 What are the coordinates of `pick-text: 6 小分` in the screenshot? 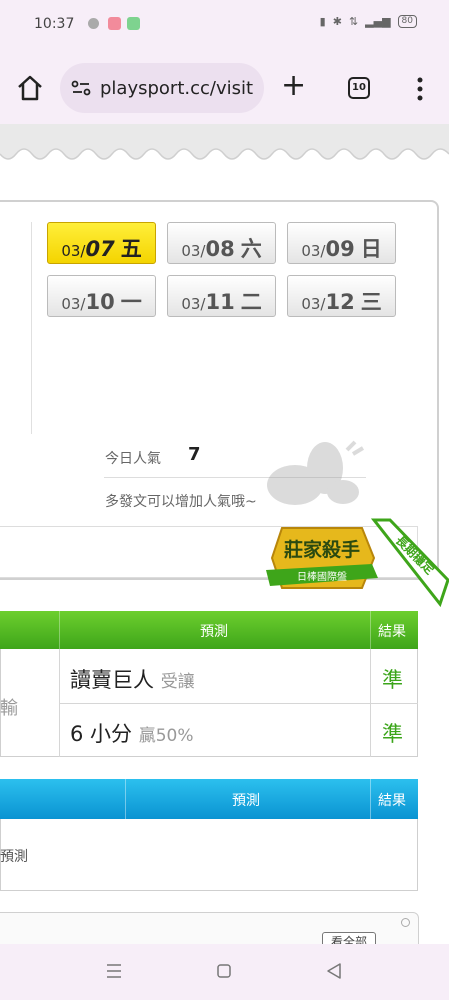 It's located at (101, 734).